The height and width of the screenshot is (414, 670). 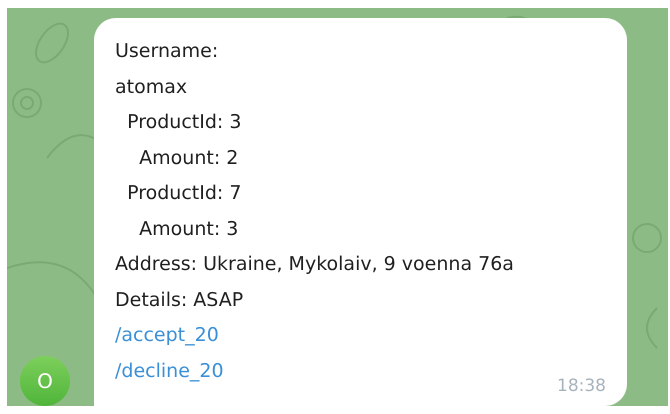 I want to click on message-text: atomax, so click(x=151, y=87).